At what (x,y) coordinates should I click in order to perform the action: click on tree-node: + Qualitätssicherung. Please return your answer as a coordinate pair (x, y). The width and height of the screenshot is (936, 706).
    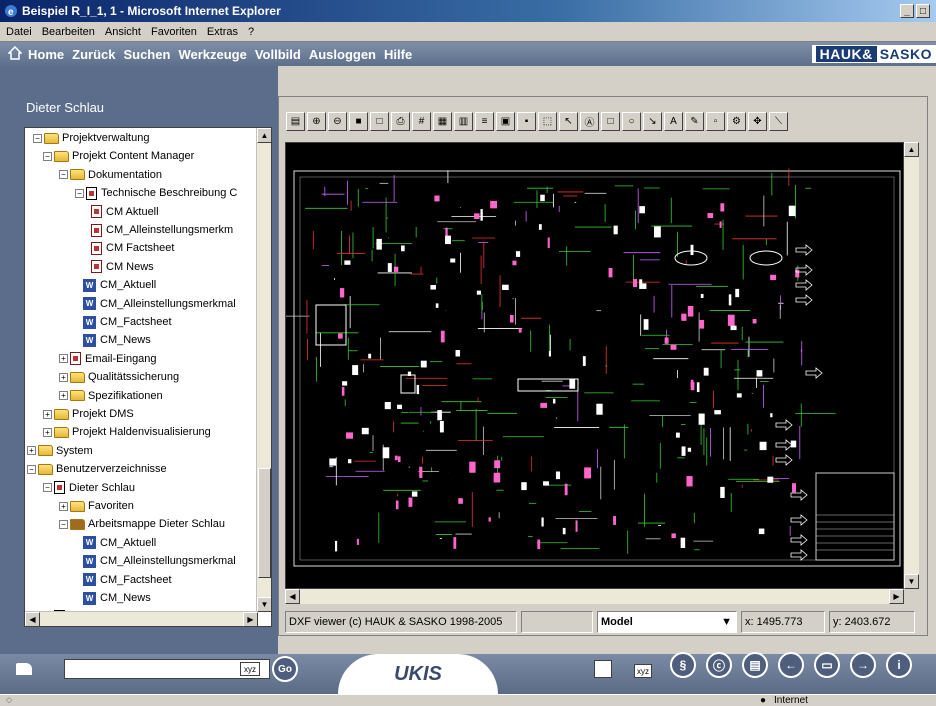
    Looking at the image, I should click on (119, 377).